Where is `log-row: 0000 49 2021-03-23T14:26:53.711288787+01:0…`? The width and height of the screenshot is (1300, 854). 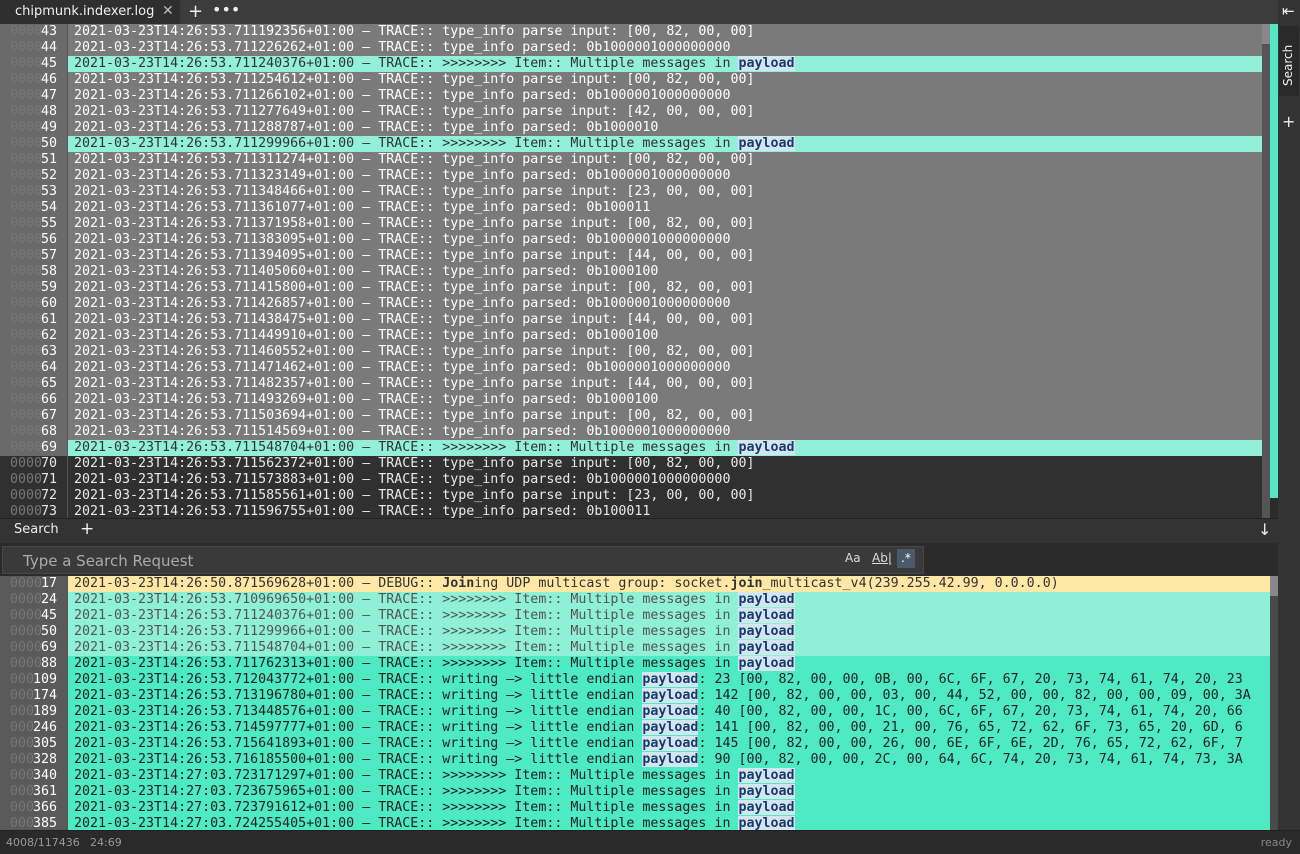
log-row: 0000 49 2021-03-23T14:26:53.711288787+01:0… is located at coordinates (635, 128).